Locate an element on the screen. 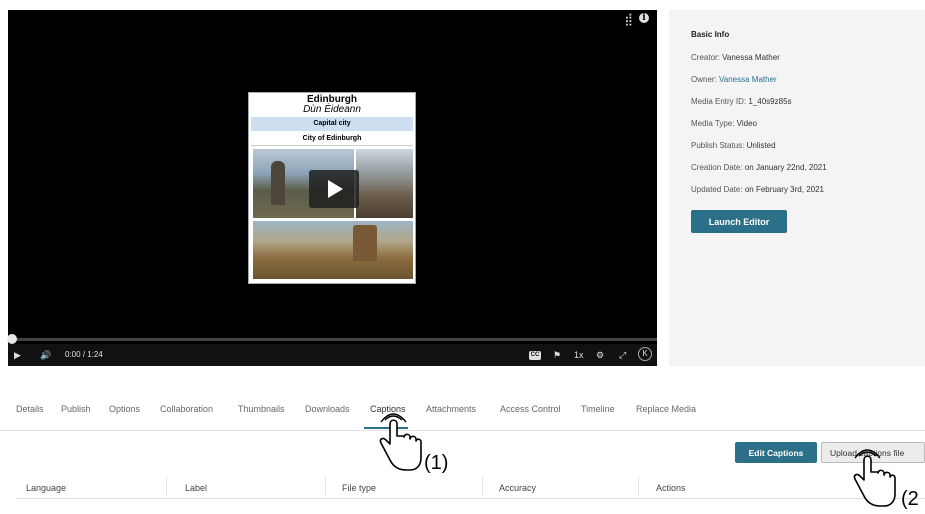 The width and height of the screenshot is (925, 514). updated-date-value: on February 3rd, 2021 is located at coordinates (784, 189).